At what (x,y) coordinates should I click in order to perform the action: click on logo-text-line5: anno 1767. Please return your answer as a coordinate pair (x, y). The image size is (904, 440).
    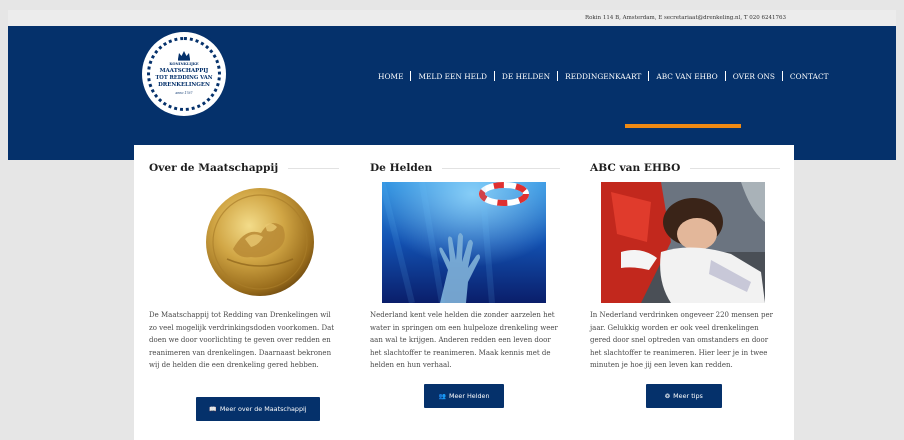
    Looking at the image, I should click on (184, 93).